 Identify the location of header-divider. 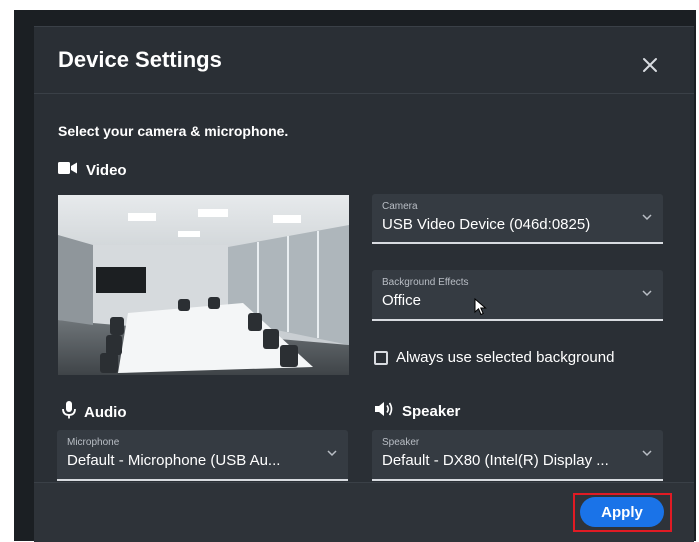
(364, 93).